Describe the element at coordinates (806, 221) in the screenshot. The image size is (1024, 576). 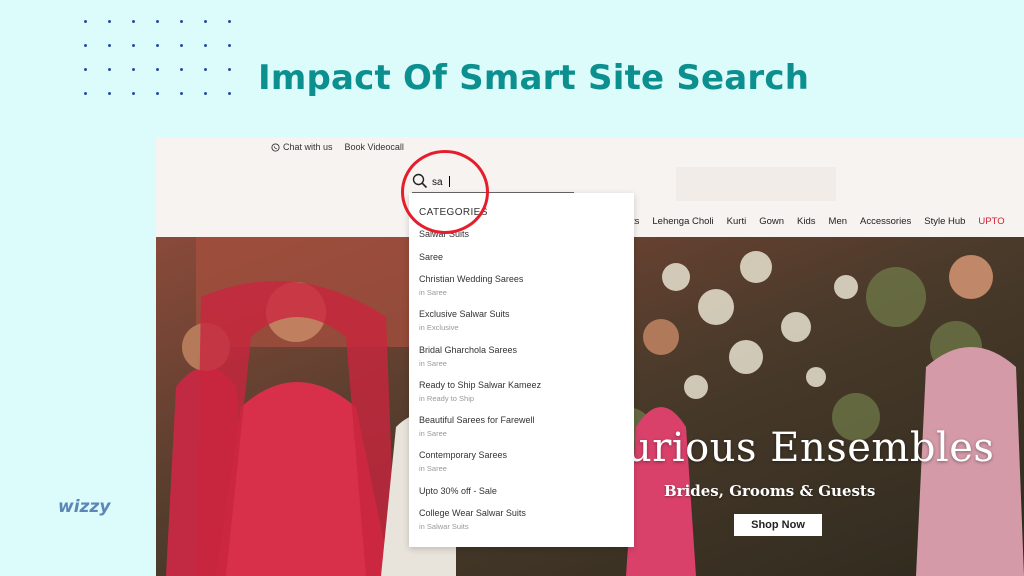
I see `nav-item-kids: Kids` at that location.